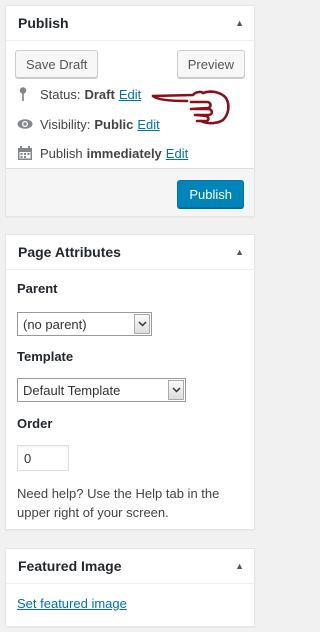 This screenshot has height=632, width=320. I want to click on save-draft-button: Save Draft, so click(57, 64).